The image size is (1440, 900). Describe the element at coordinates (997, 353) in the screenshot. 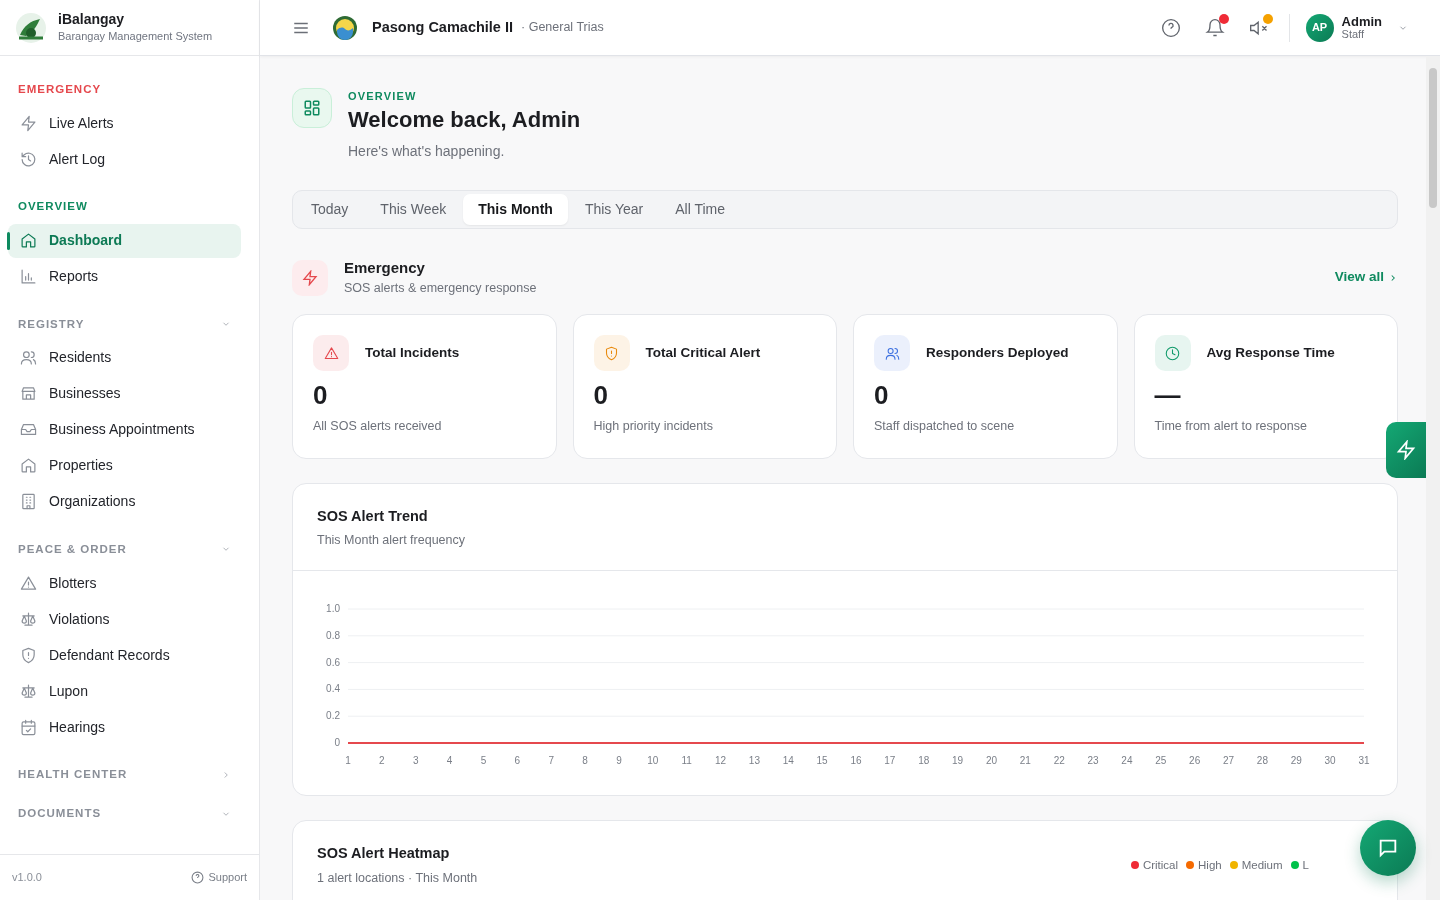

I see `stat-title: Responders Deployed` at that location.